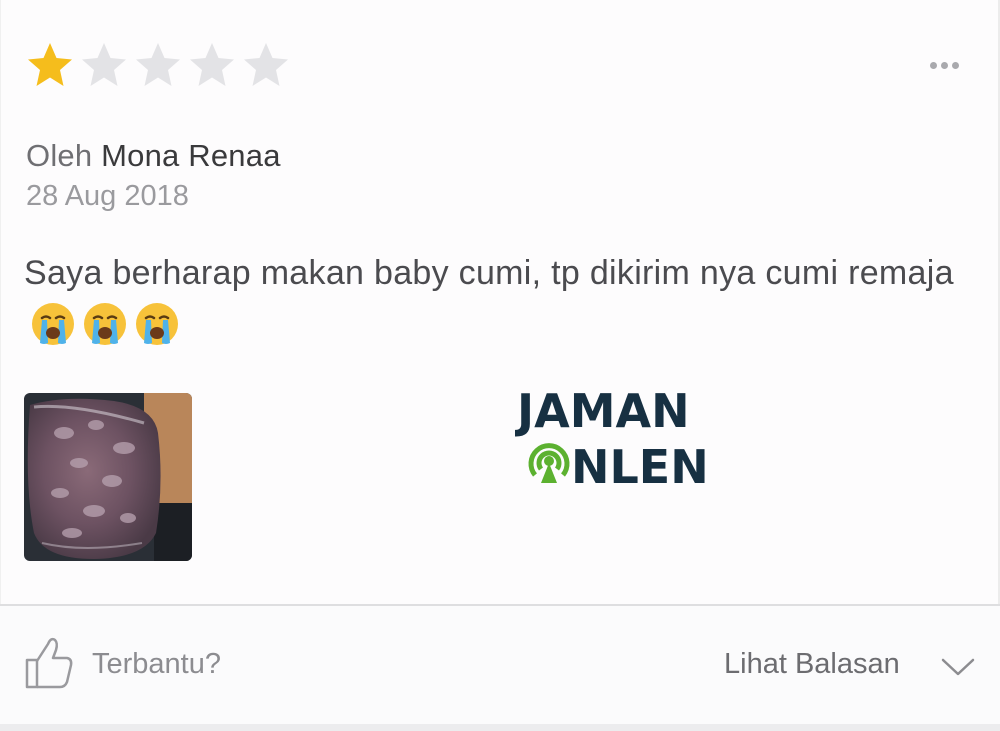 The height and width of the screenshot is (731, 1000). I want to click on thumbs-up-icon, so click(49, 662).